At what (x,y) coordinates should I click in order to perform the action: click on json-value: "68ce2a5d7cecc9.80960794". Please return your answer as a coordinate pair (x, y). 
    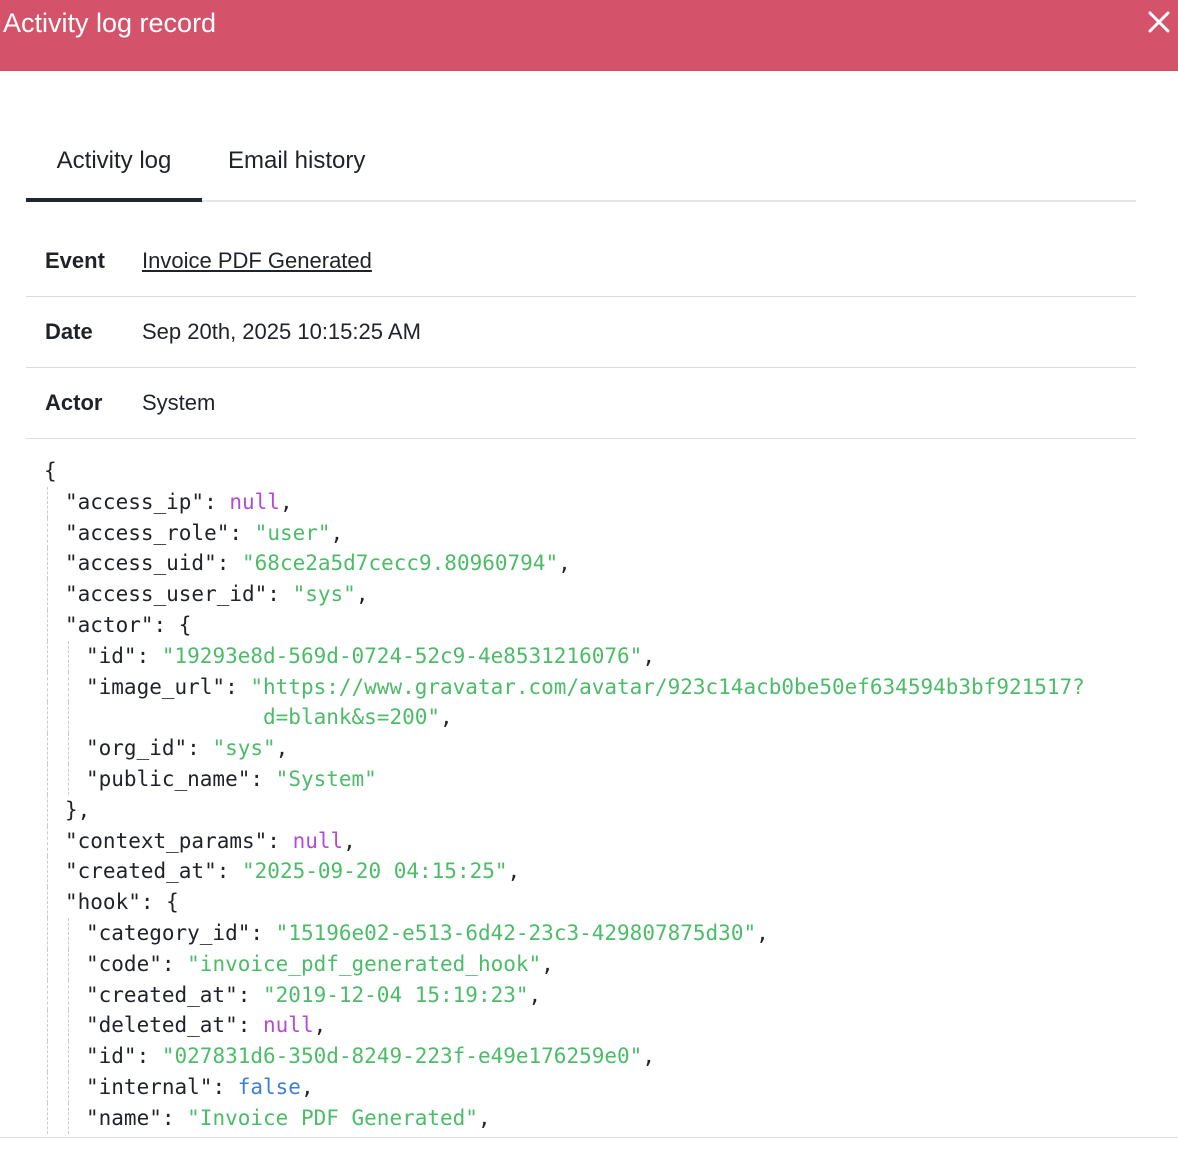
    Looking at the image, I should click on (400, 563).